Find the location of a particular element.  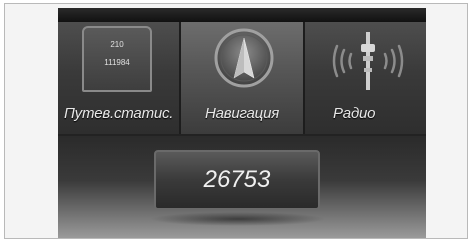

display-top-bar is located at coordinates (242, 15).